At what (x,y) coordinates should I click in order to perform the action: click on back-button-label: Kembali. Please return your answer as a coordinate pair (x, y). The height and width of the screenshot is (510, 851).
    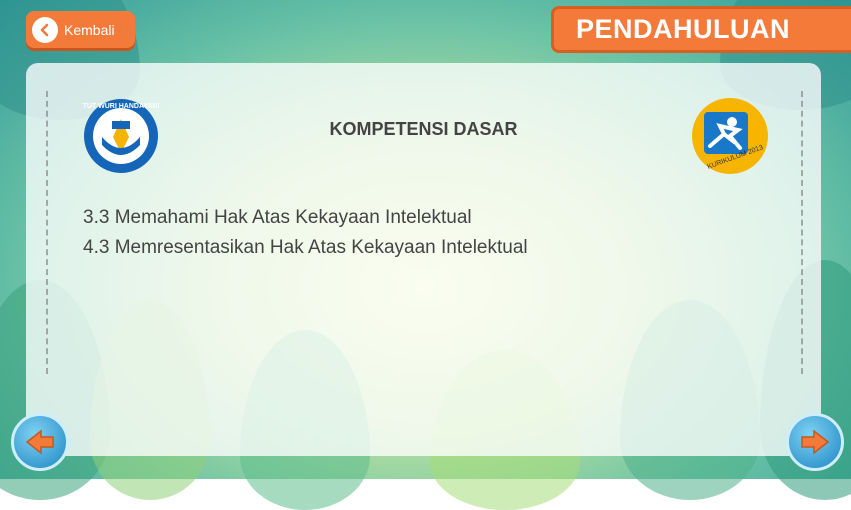
    Looking at the image, I should click on (89, 29).